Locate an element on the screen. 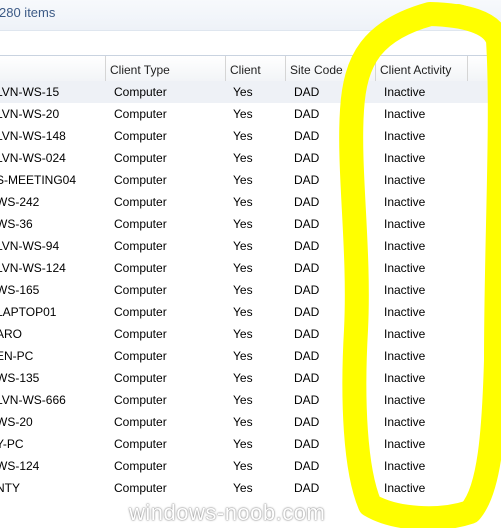  device-name-cell: LVN-WS-148 is located at coordinates (33, 136).